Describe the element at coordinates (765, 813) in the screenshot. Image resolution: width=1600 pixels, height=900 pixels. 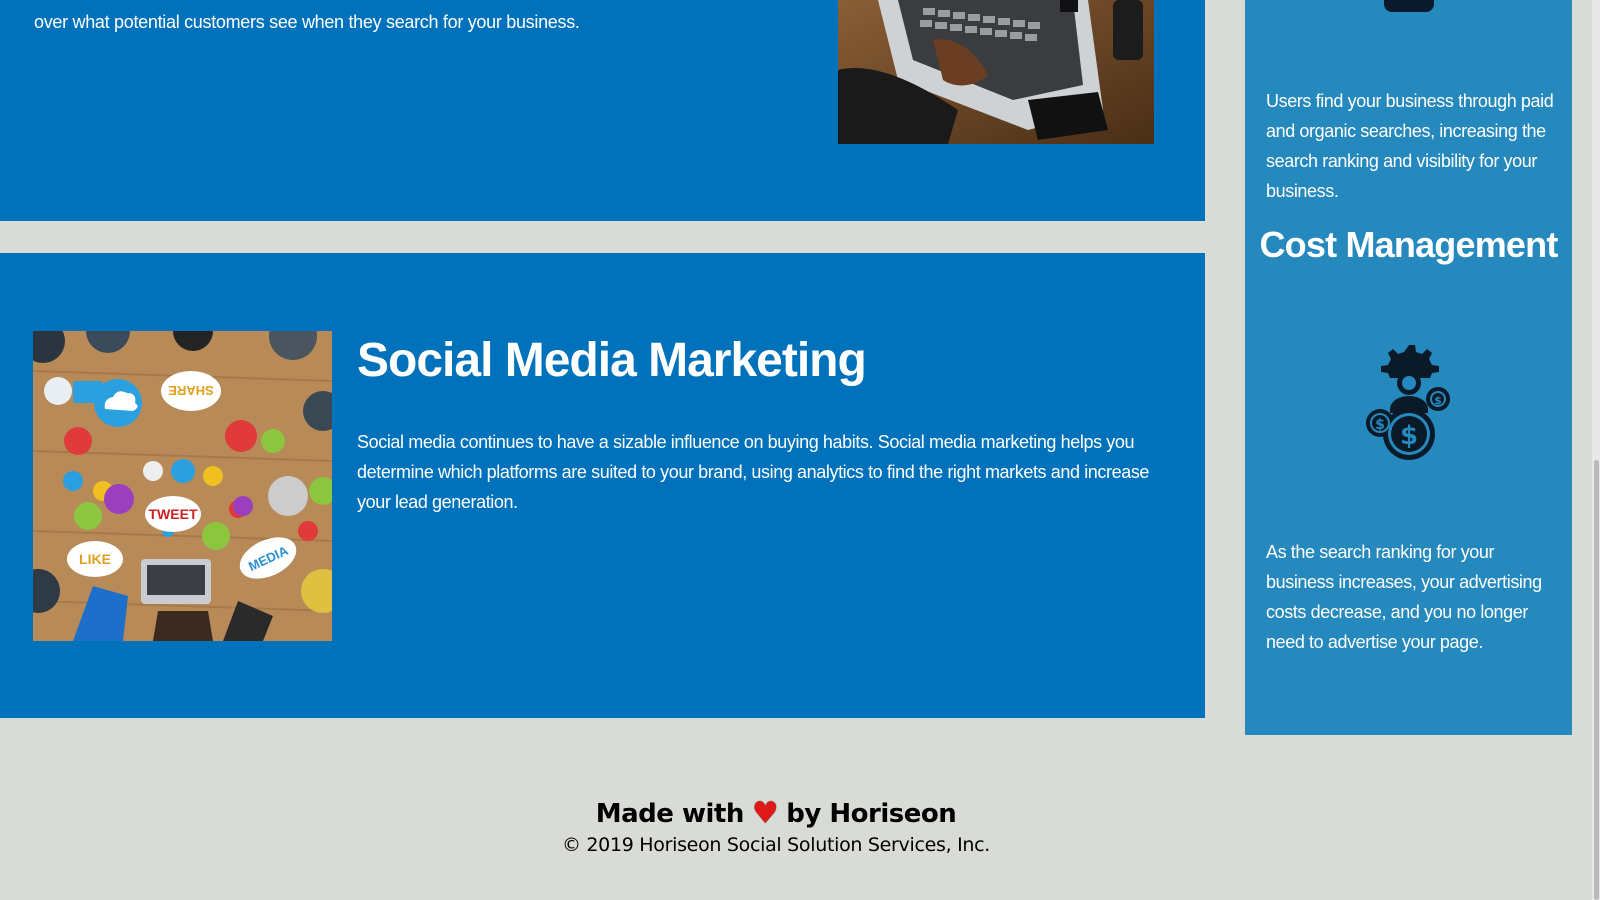
I see `heart-icon: ♥` at that location.